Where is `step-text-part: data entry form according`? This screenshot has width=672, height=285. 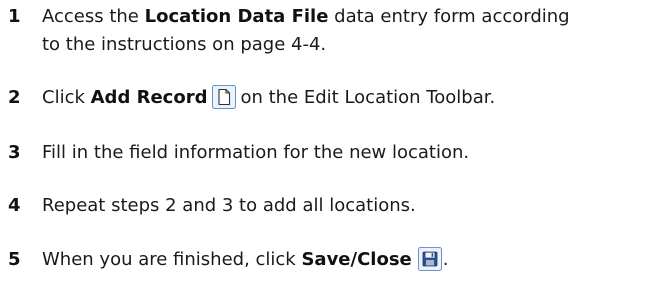 step-text-part: data entry form according is located at coordinates (449, 16).